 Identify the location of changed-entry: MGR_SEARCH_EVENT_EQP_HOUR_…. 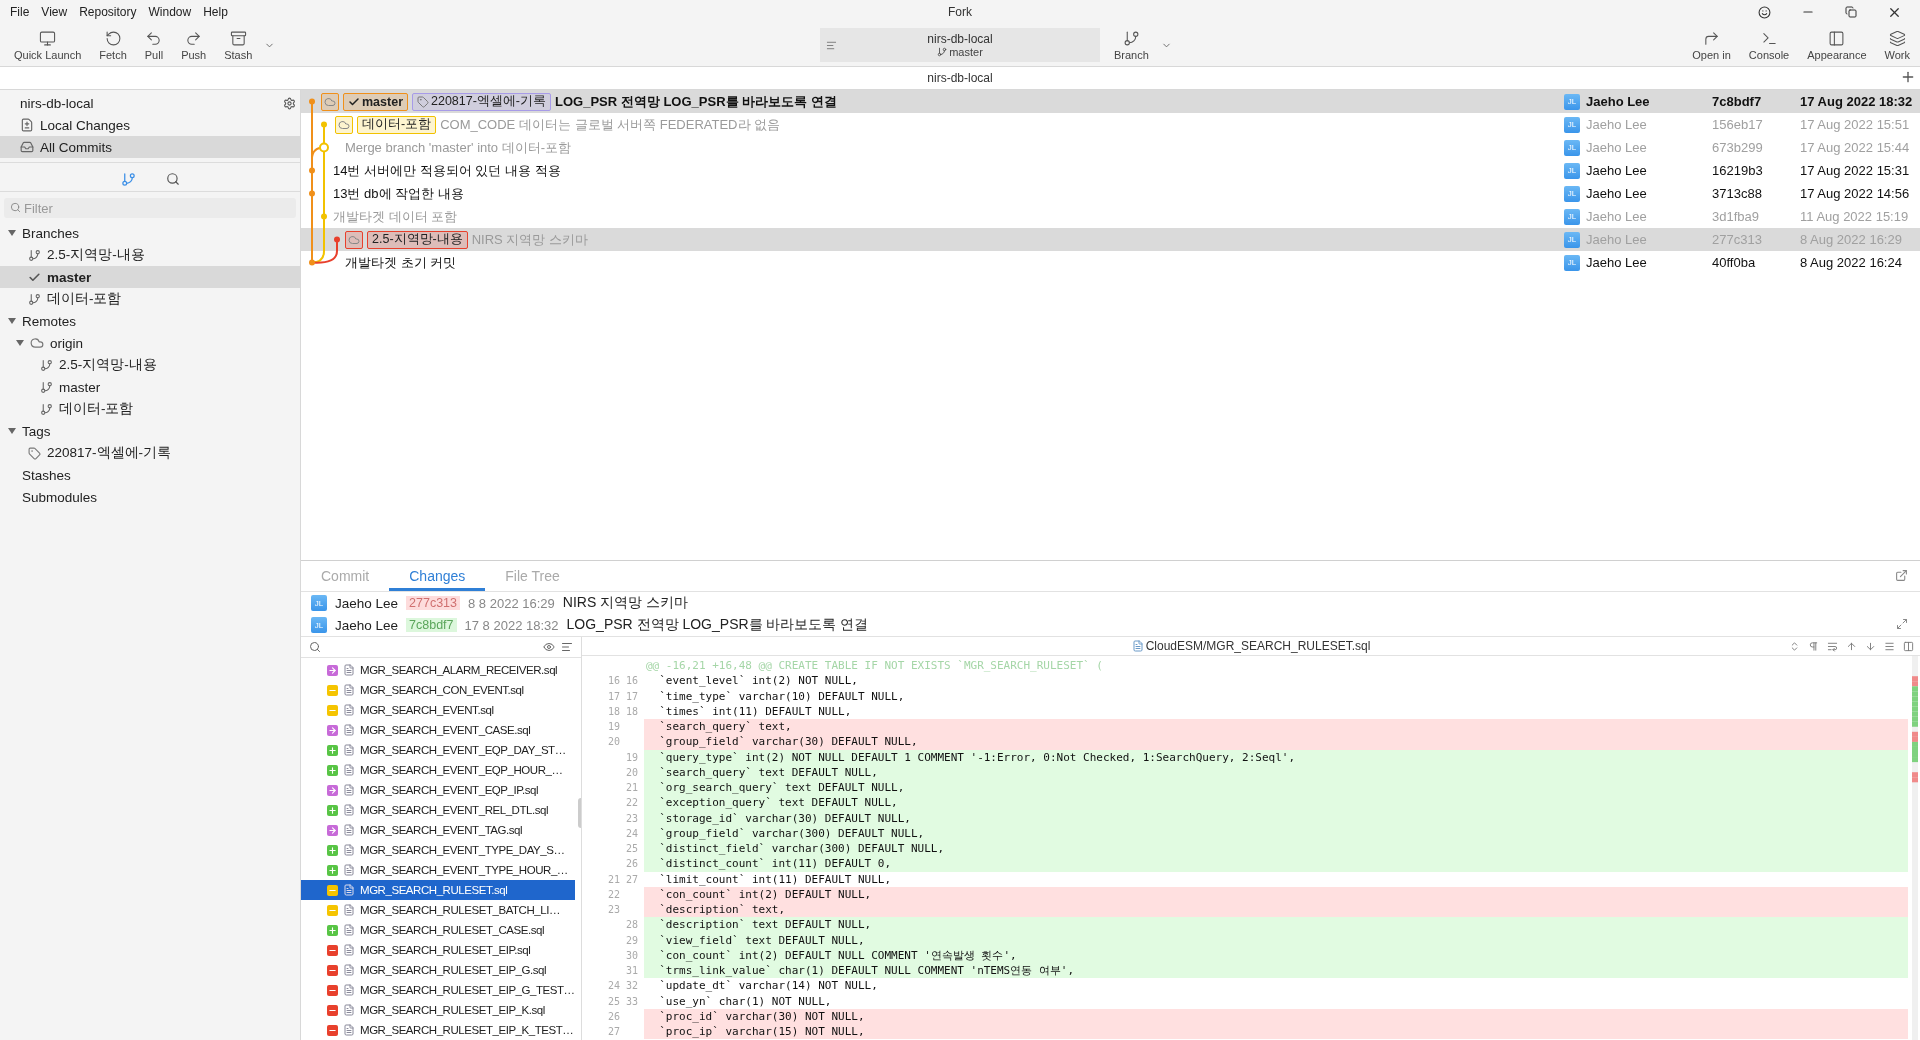
(438, 770).